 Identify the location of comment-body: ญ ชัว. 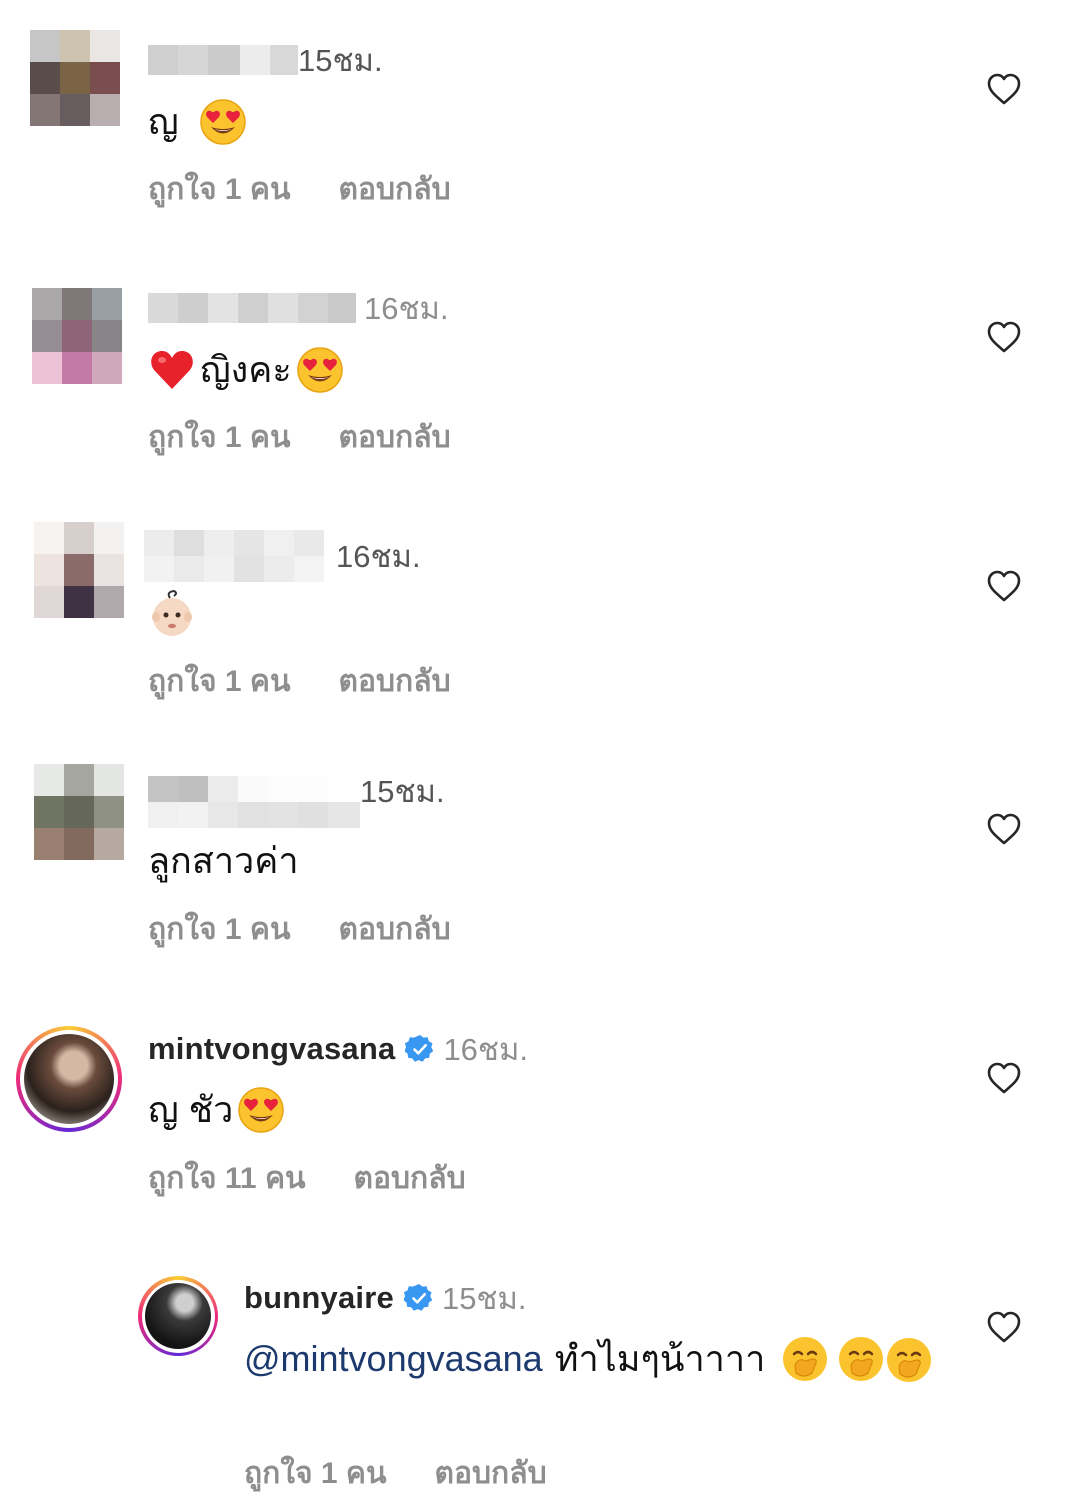
(191, 1109).